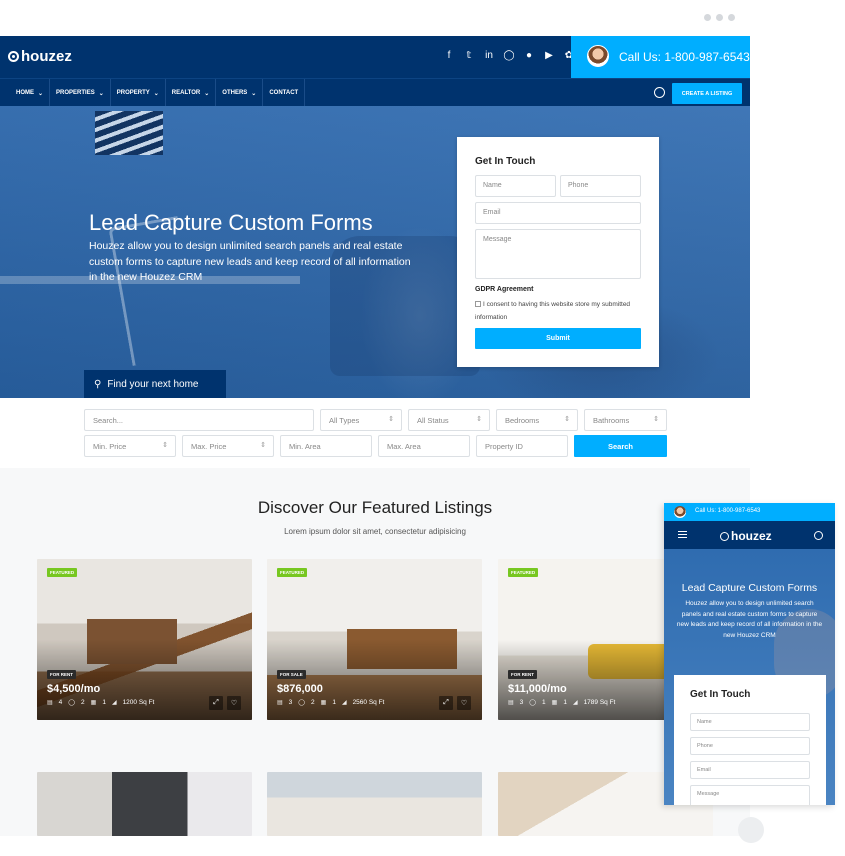  Describe the element at coordinates (449, 55) in the screenshot. I see `facebook-icon: f` at that location.